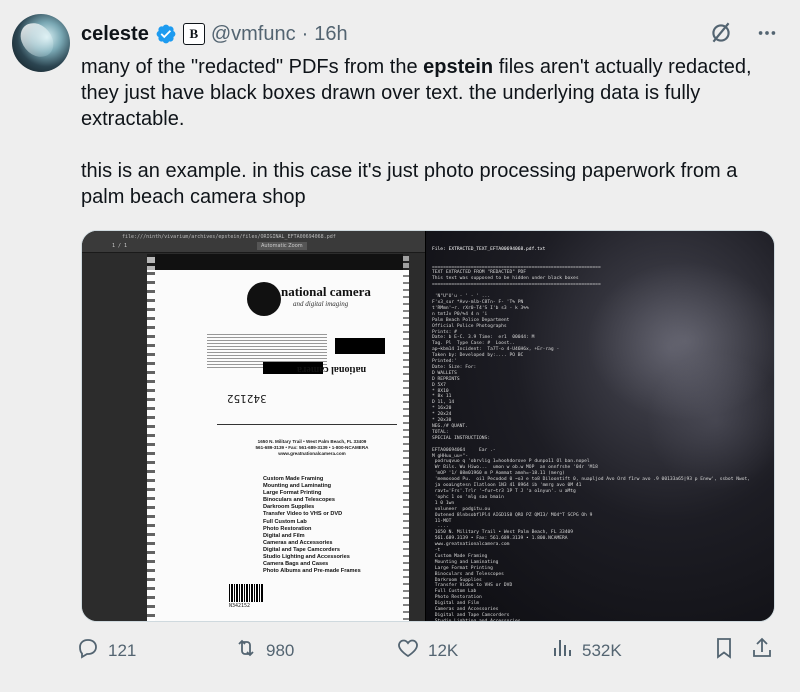 The width and height of the screenshot is (800, 692). I want to click on pdf-zoom-select: Automatic Zoom, so click(282, 246).